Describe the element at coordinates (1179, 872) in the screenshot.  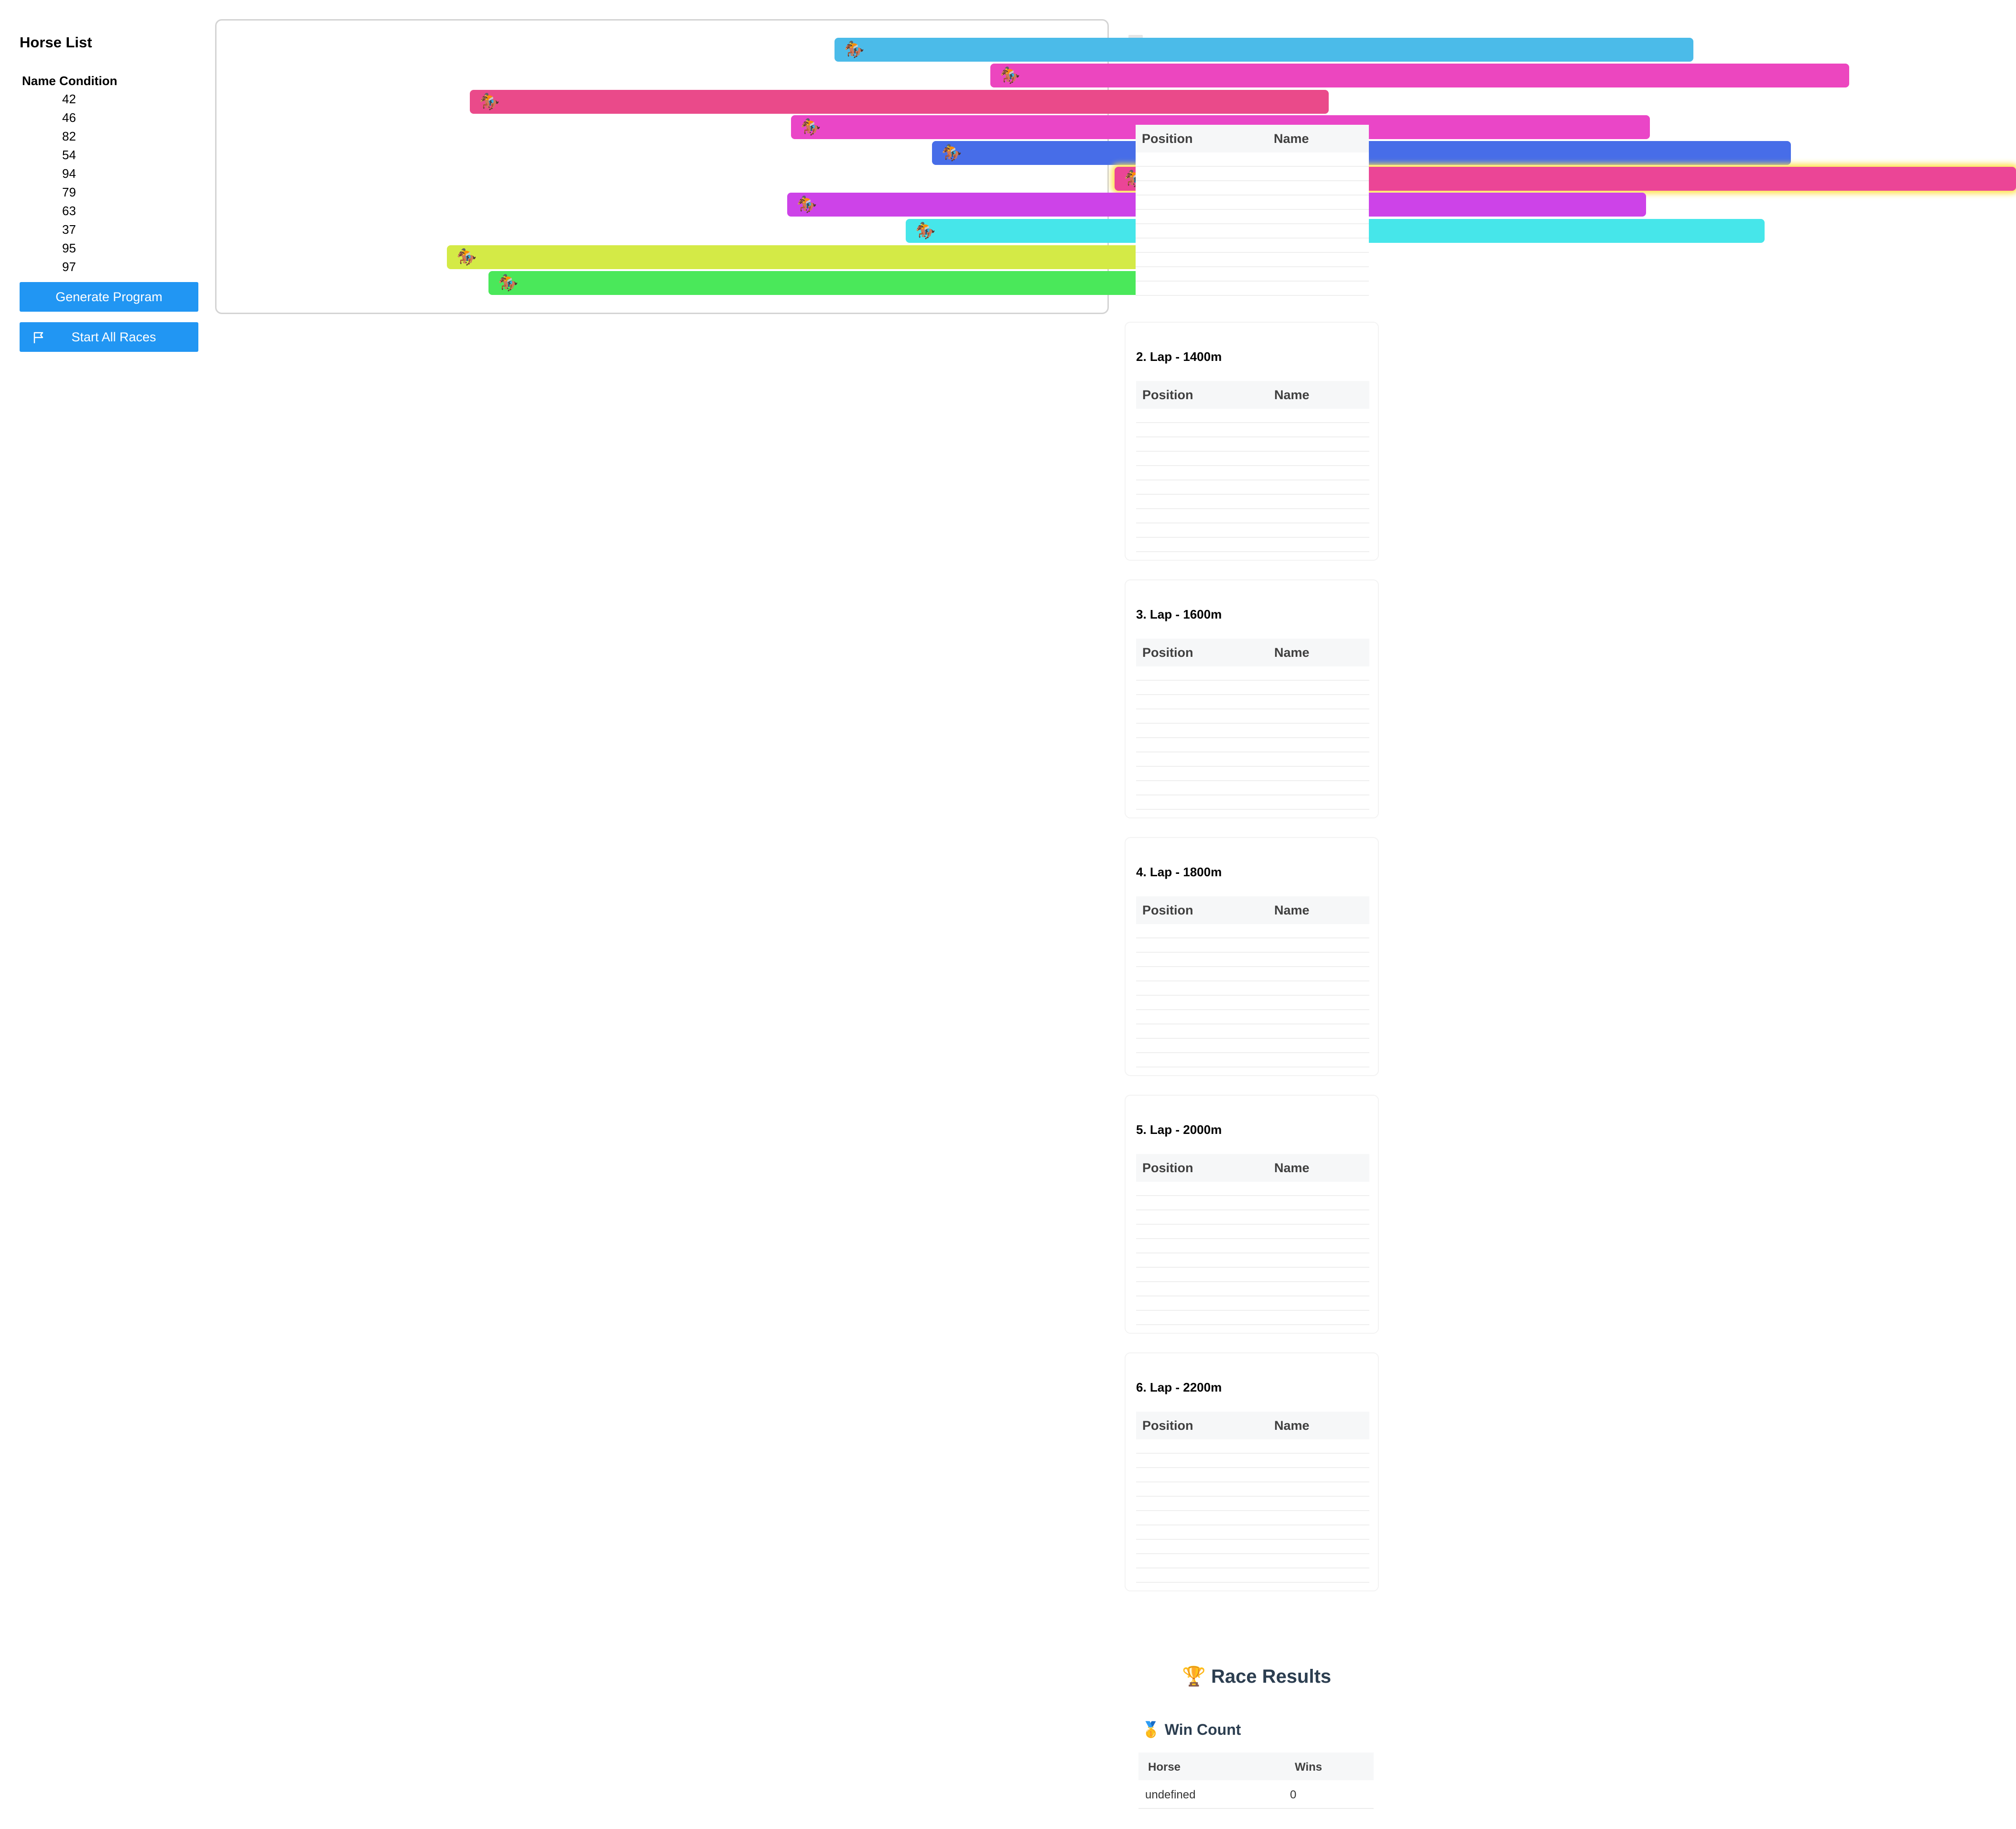
I see `lap-title: 4. Lap - 1800m` at that location.